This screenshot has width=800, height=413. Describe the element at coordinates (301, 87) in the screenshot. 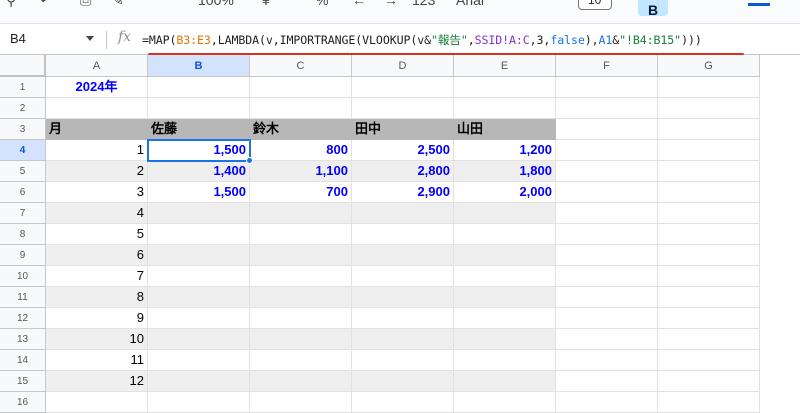

I see `cell-c1` at that location.